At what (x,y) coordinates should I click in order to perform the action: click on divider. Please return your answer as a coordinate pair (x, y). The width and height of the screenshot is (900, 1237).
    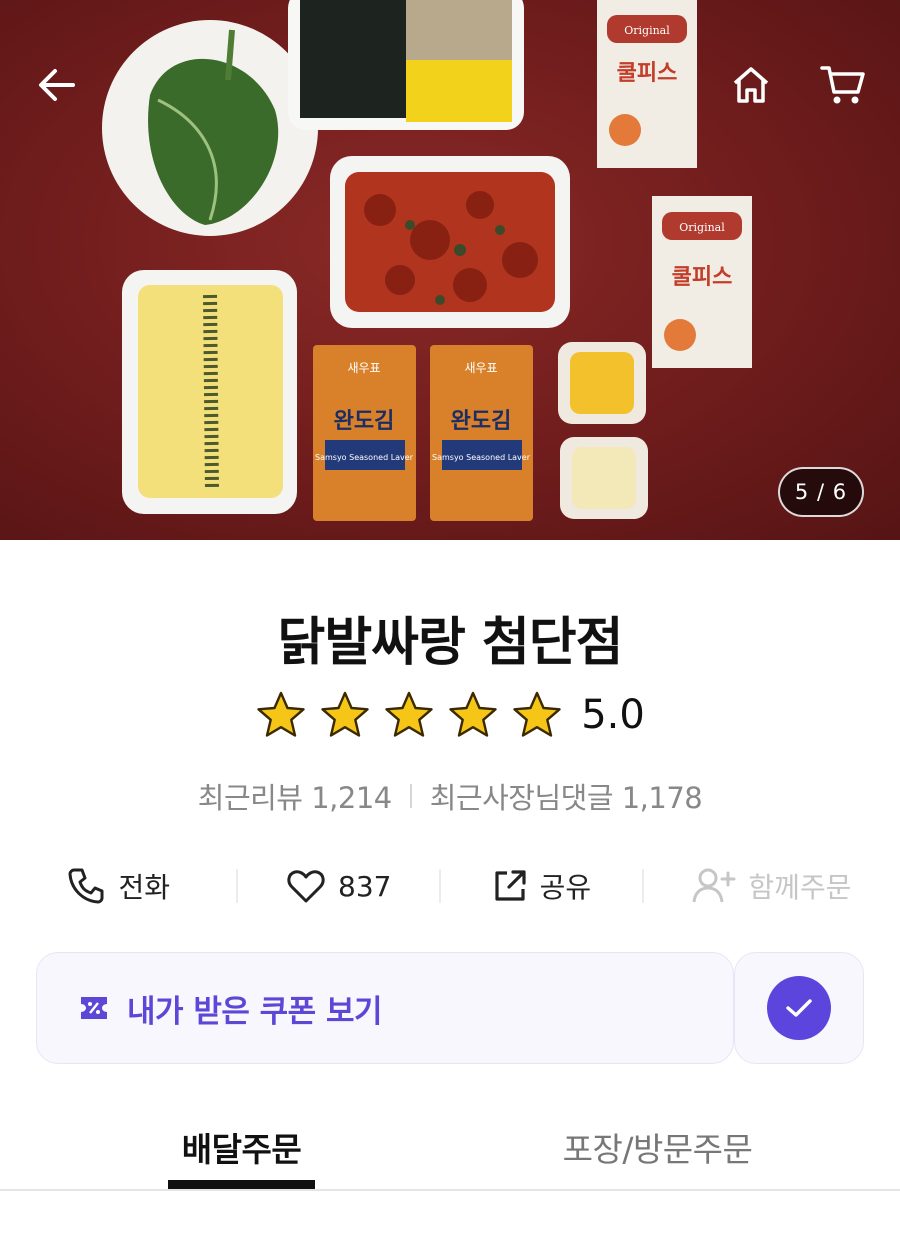
    Looking at the image, I should click on (410, 796).